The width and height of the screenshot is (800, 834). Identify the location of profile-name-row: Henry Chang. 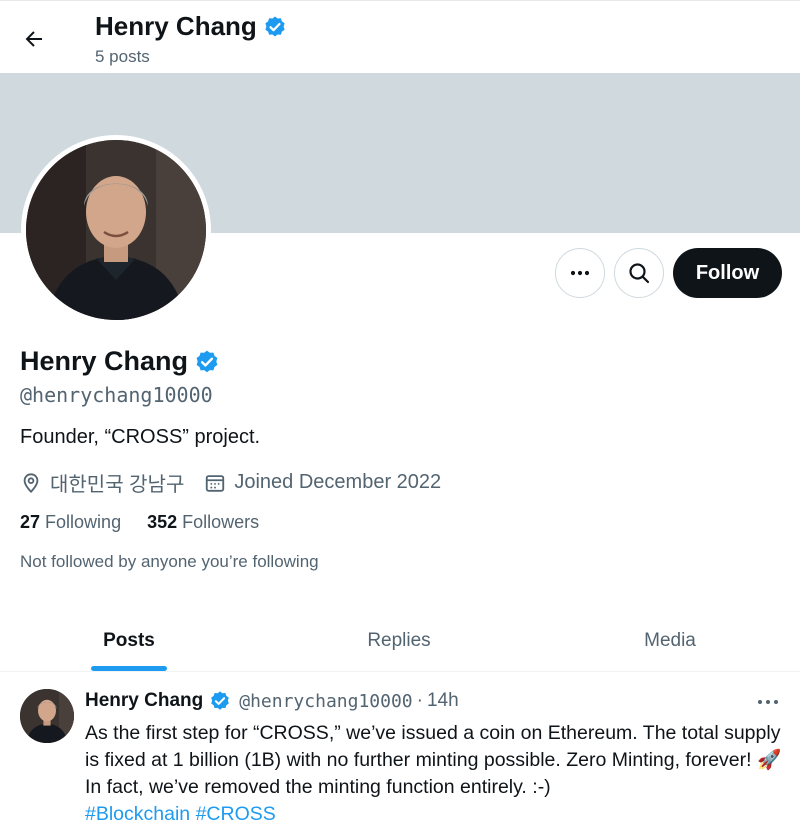
(120, 361).